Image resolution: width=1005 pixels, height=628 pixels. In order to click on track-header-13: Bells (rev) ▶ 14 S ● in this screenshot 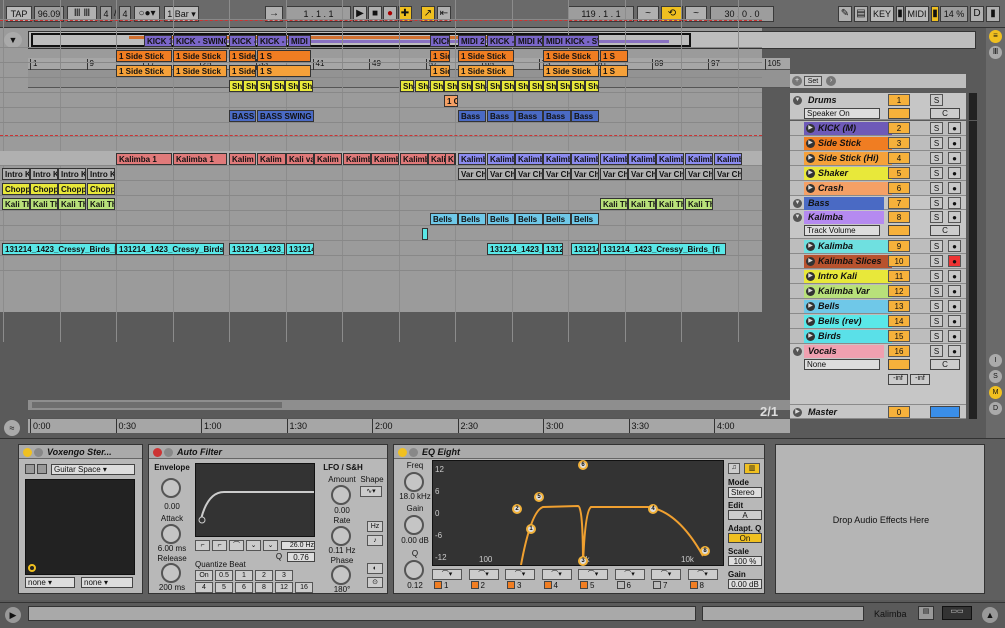, I will do `click(878, 321)`.